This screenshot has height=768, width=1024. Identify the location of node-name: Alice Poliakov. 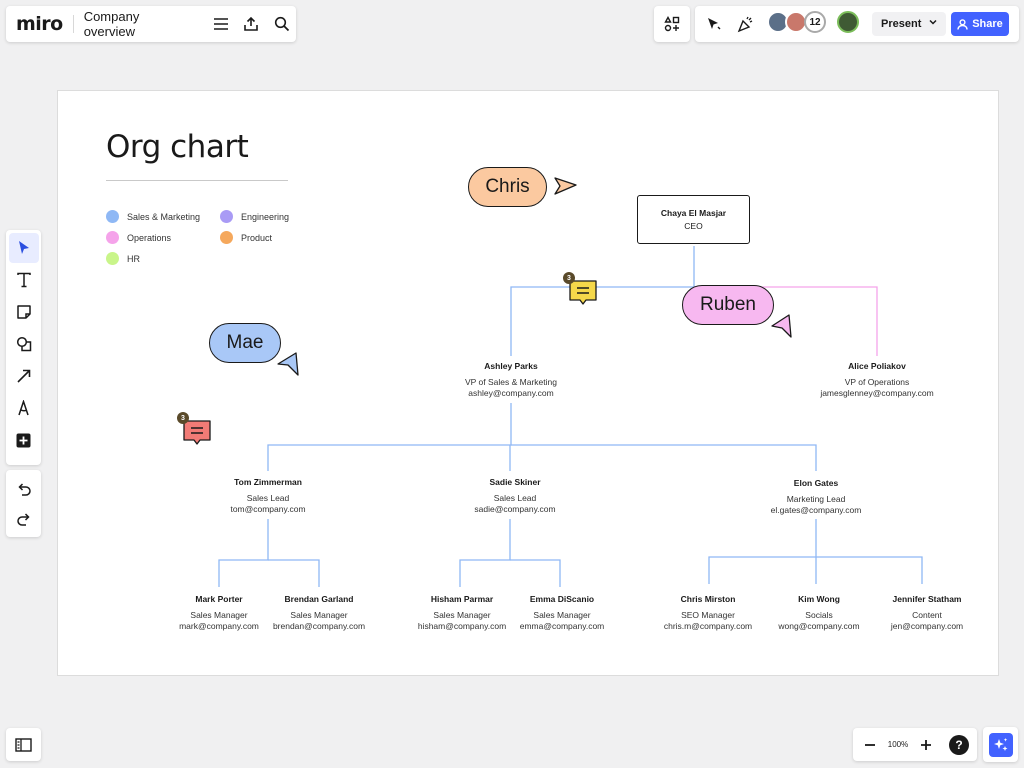
(877, 366).